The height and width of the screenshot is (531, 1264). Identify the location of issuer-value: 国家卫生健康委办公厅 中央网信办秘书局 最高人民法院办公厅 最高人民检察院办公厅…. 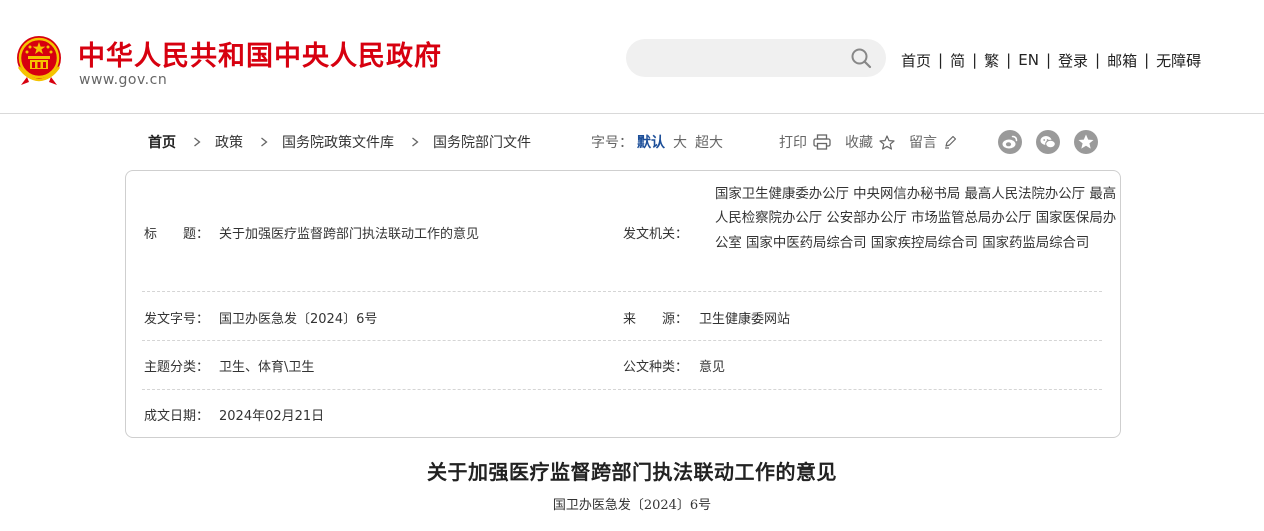
(916, 219).